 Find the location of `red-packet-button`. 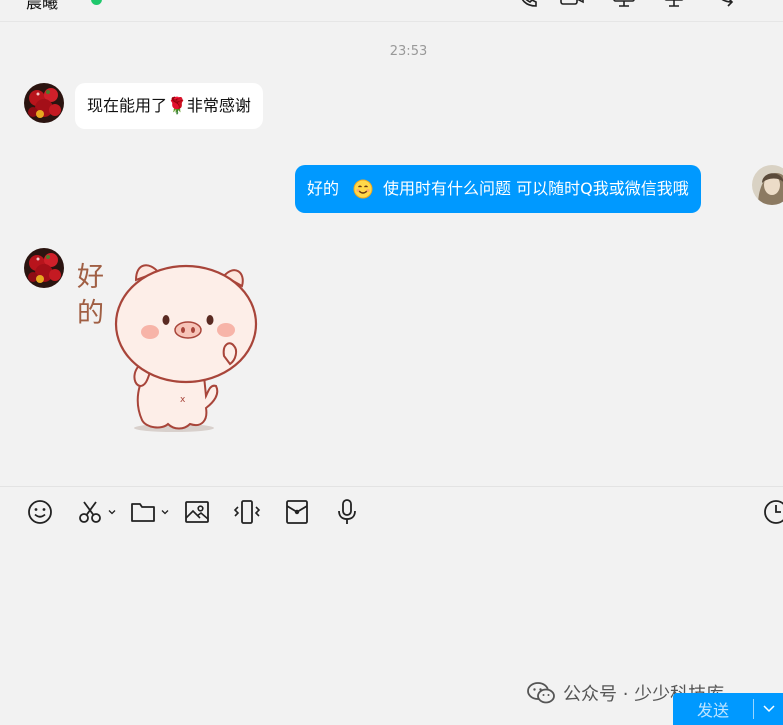

red-packet-button is located at coordinates (297, 512).